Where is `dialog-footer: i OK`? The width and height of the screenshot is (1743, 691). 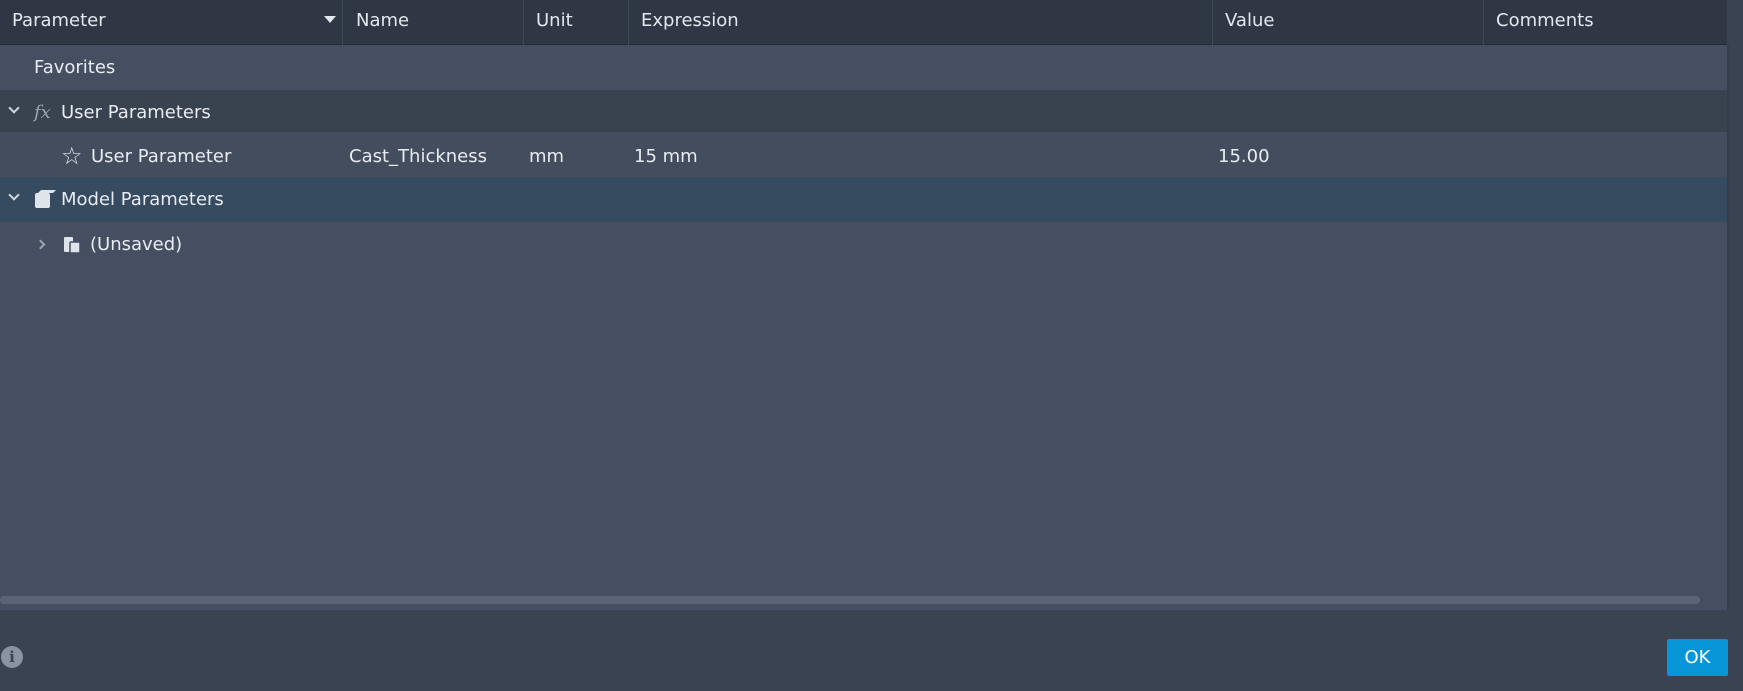
dialog-footer: i OK is located at coordinates (871, 650).